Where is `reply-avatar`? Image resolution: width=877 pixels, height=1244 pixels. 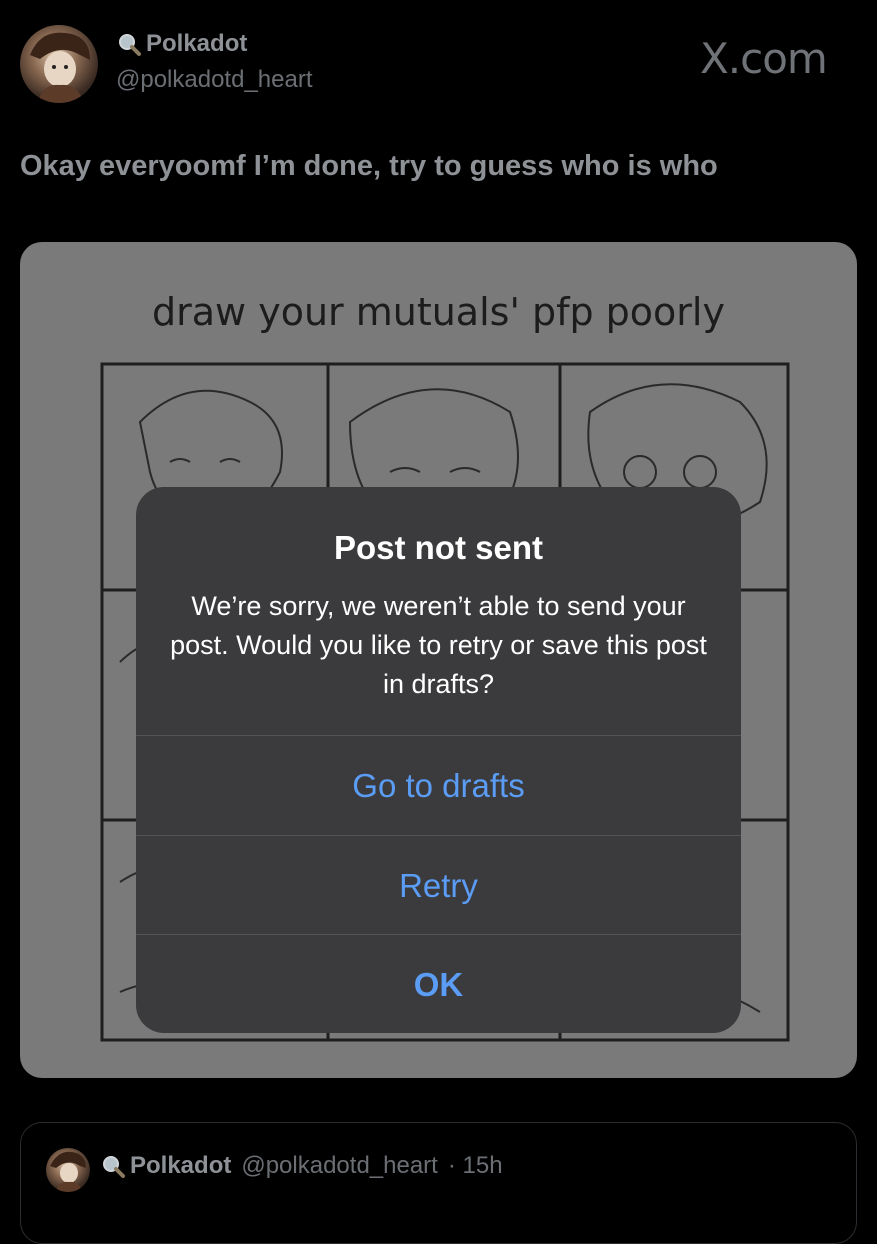 reply-avatar is located at coordinates (68, 1170).